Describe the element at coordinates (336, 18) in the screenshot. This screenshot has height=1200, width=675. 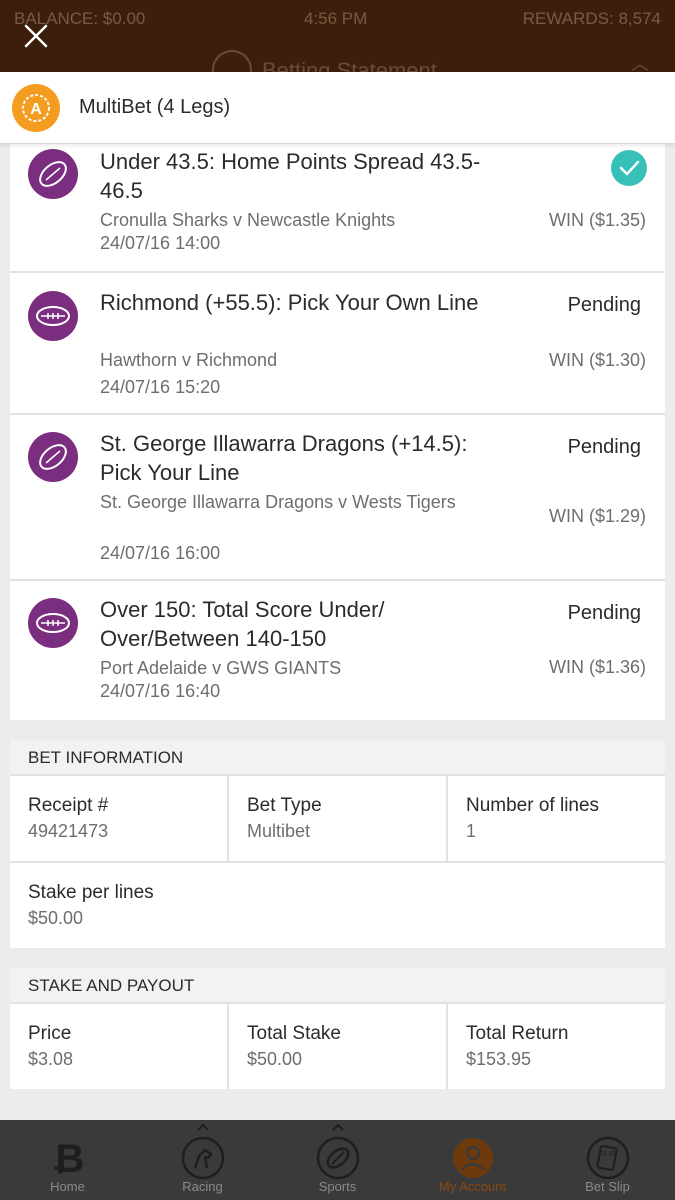
I see `clock-text: 4:56 PM` at that location.